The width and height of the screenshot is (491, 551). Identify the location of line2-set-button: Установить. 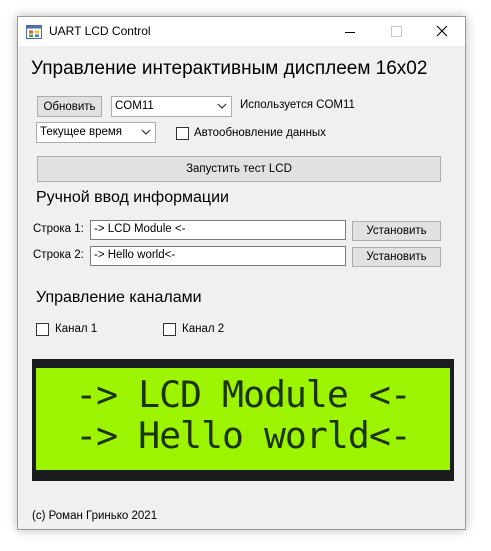
(396, 257).